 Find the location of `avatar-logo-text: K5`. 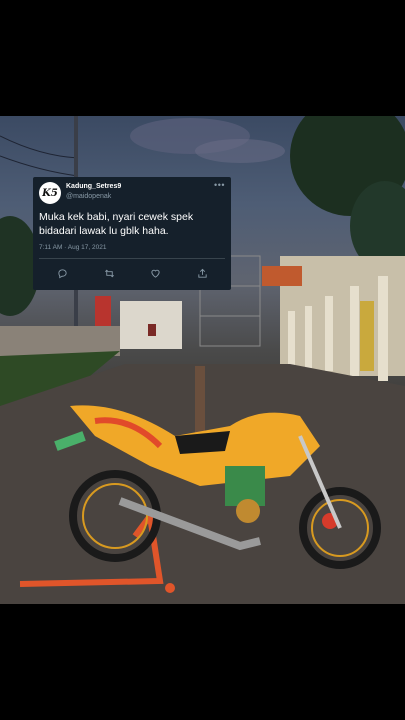

avatar-logo-text: K5 is located at coordinates (50, 193).